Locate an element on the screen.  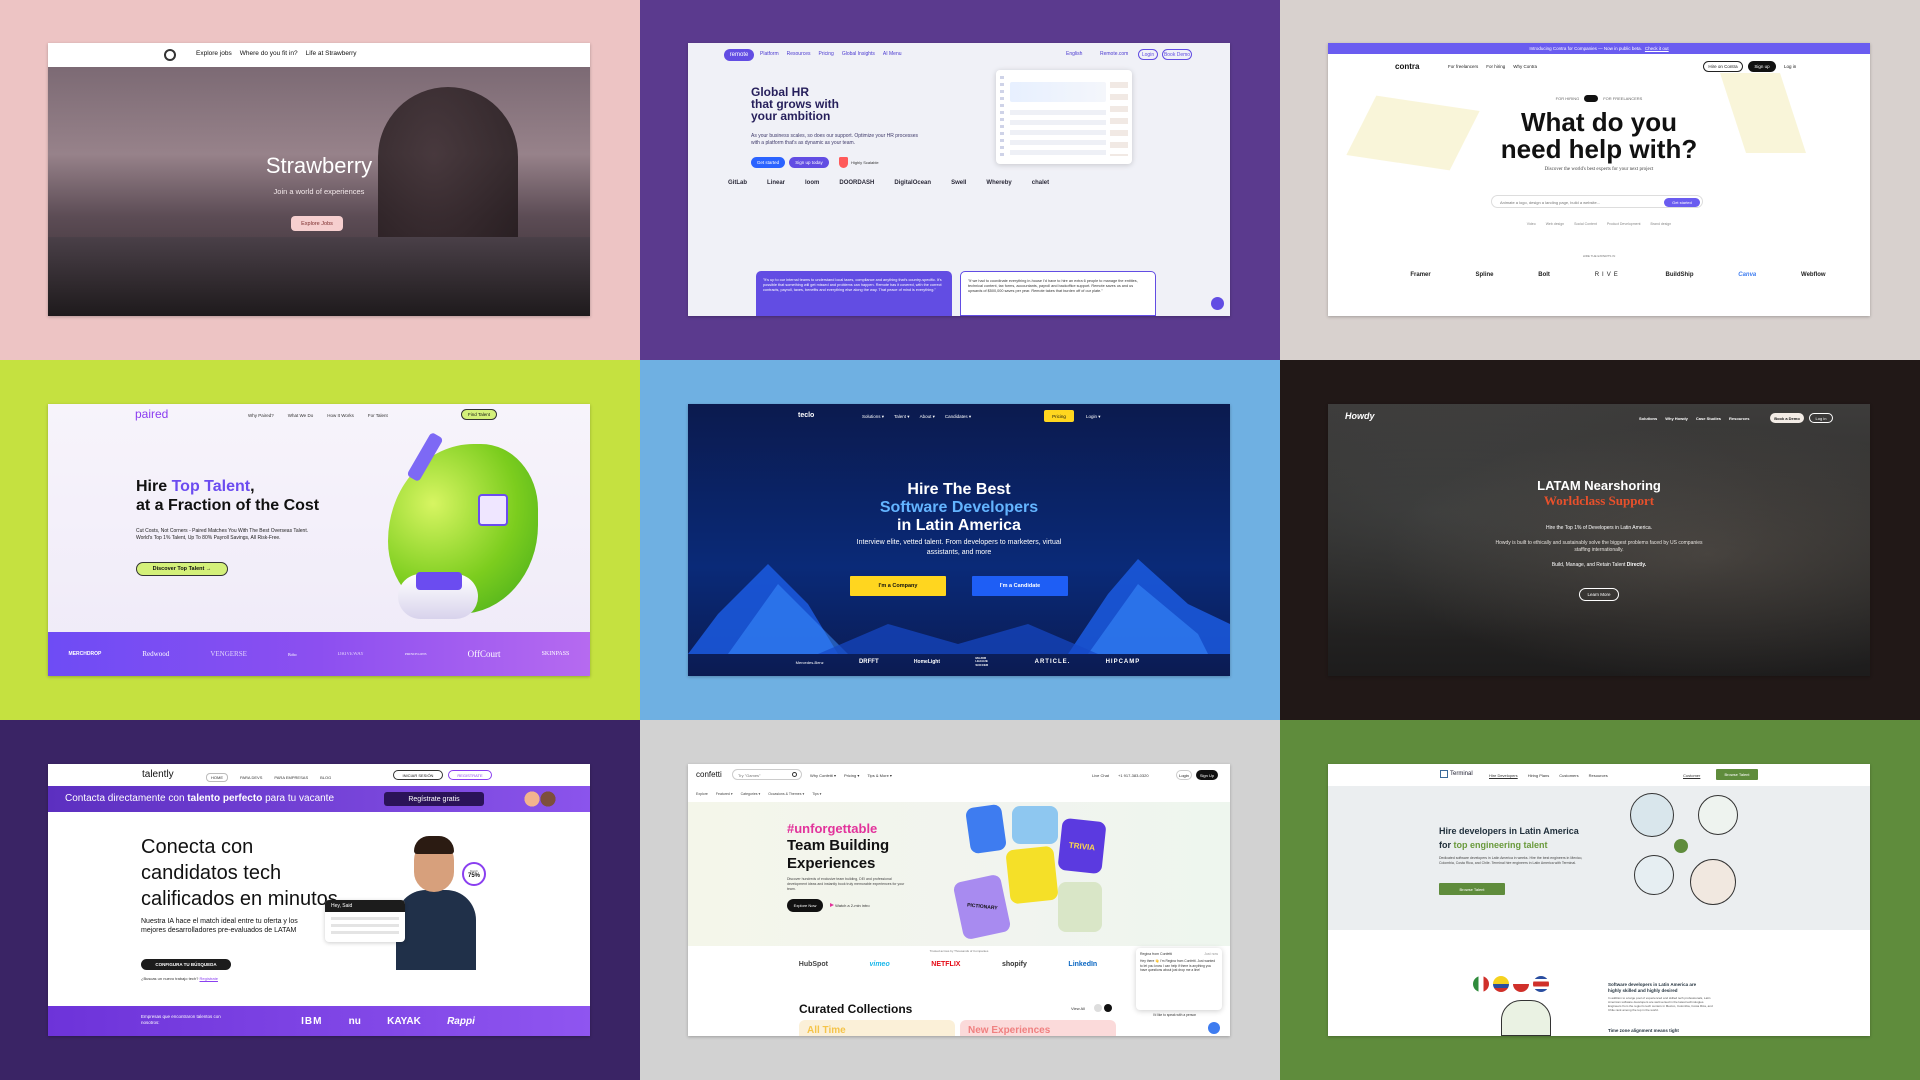
contra-login-link: Log in is located at coordinates (1790, 66).